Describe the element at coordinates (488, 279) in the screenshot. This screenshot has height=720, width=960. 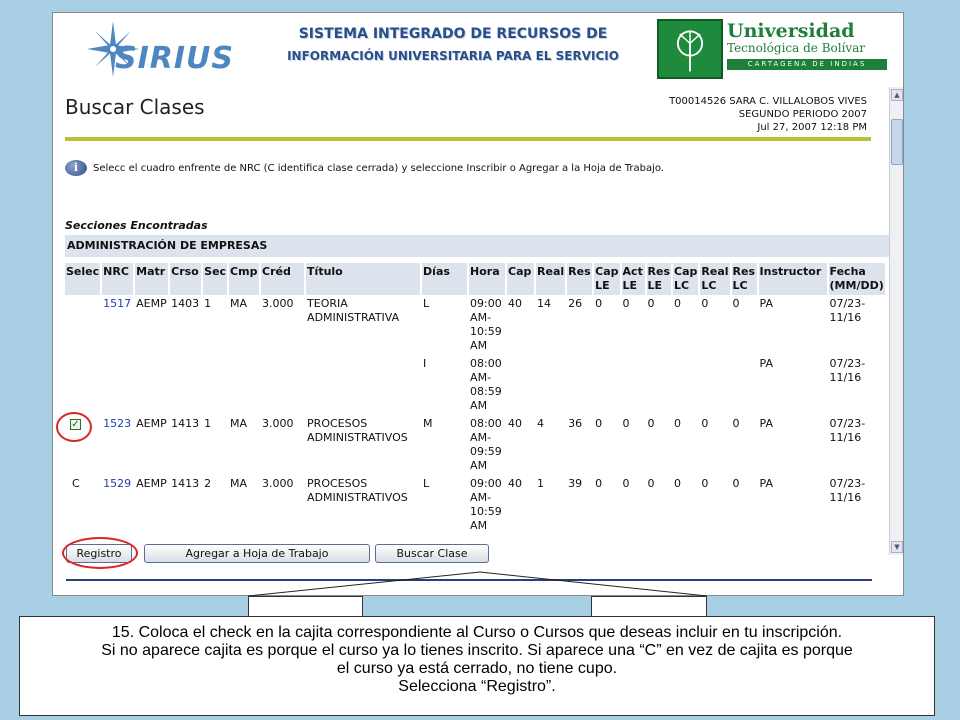
I see `col-header-hora: Hora` at that location.